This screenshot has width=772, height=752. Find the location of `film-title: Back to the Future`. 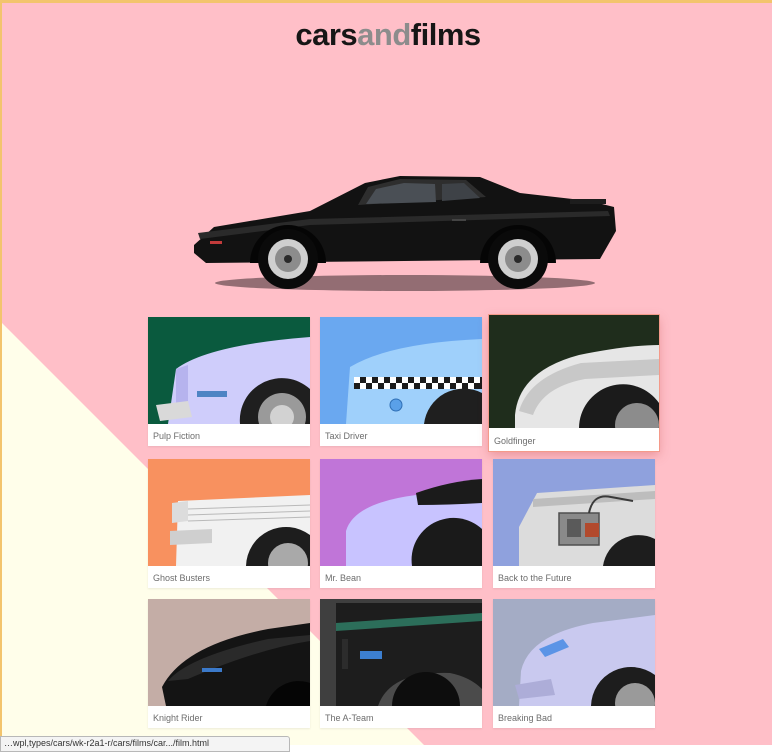

film-title: Back to the Future is located at coordinates (535, 578).